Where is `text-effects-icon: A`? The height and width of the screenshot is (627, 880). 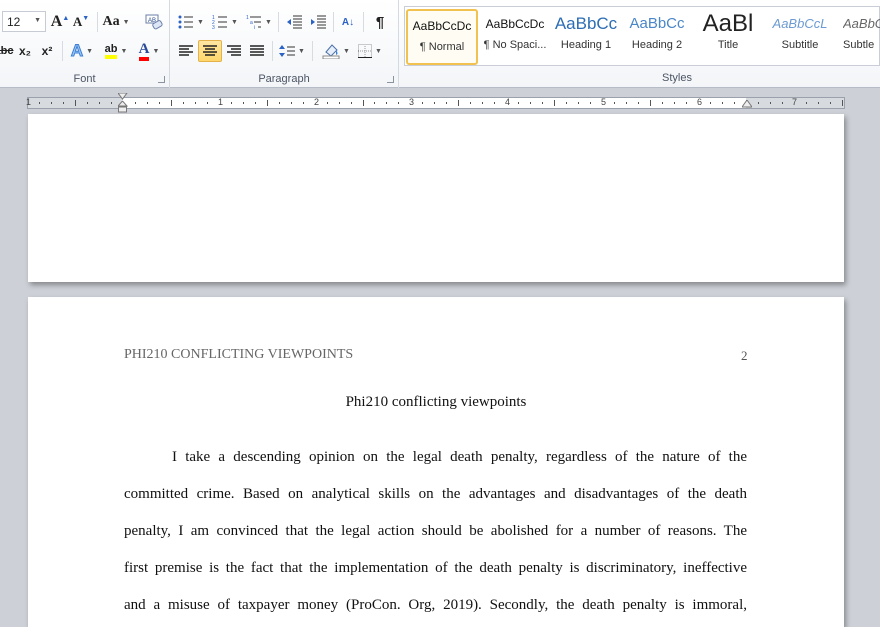
text-effects-icon: A is located at coordinates (77, 51).